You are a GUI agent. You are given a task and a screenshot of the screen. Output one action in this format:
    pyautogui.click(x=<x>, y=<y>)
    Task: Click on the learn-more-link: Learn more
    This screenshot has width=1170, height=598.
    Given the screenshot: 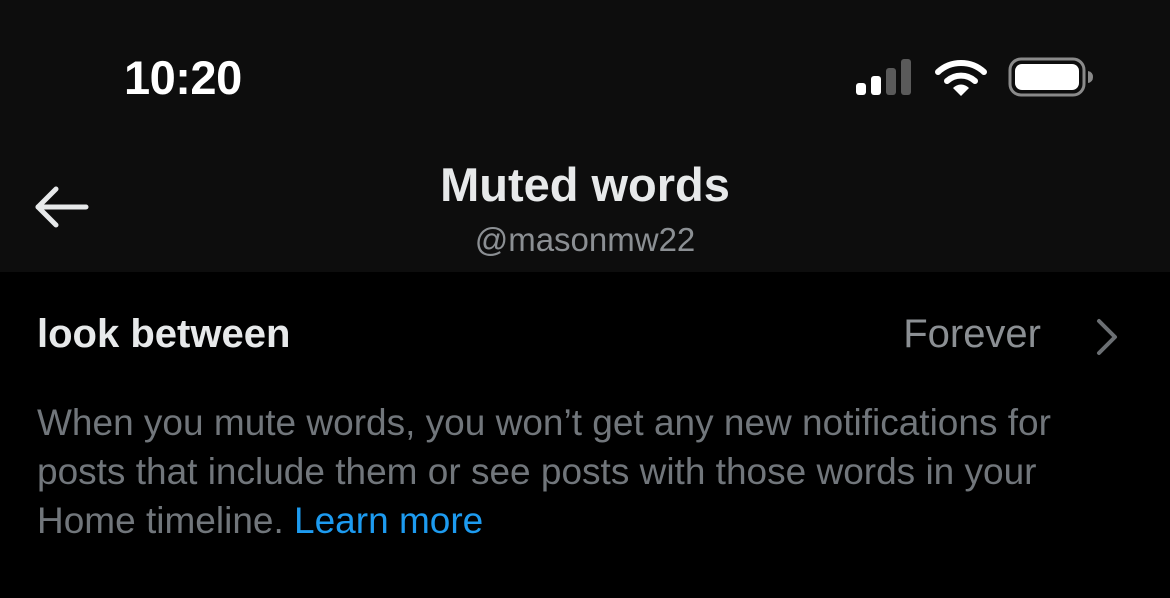 What is the action you would take?
    pyautogui.click(x=388, y=520)
    